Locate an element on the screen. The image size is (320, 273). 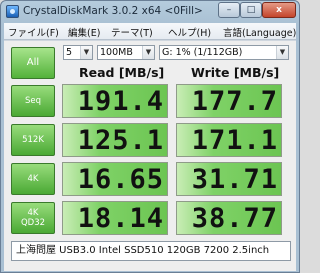
4k-test-button: 4K is located at coordinates (33, 179).